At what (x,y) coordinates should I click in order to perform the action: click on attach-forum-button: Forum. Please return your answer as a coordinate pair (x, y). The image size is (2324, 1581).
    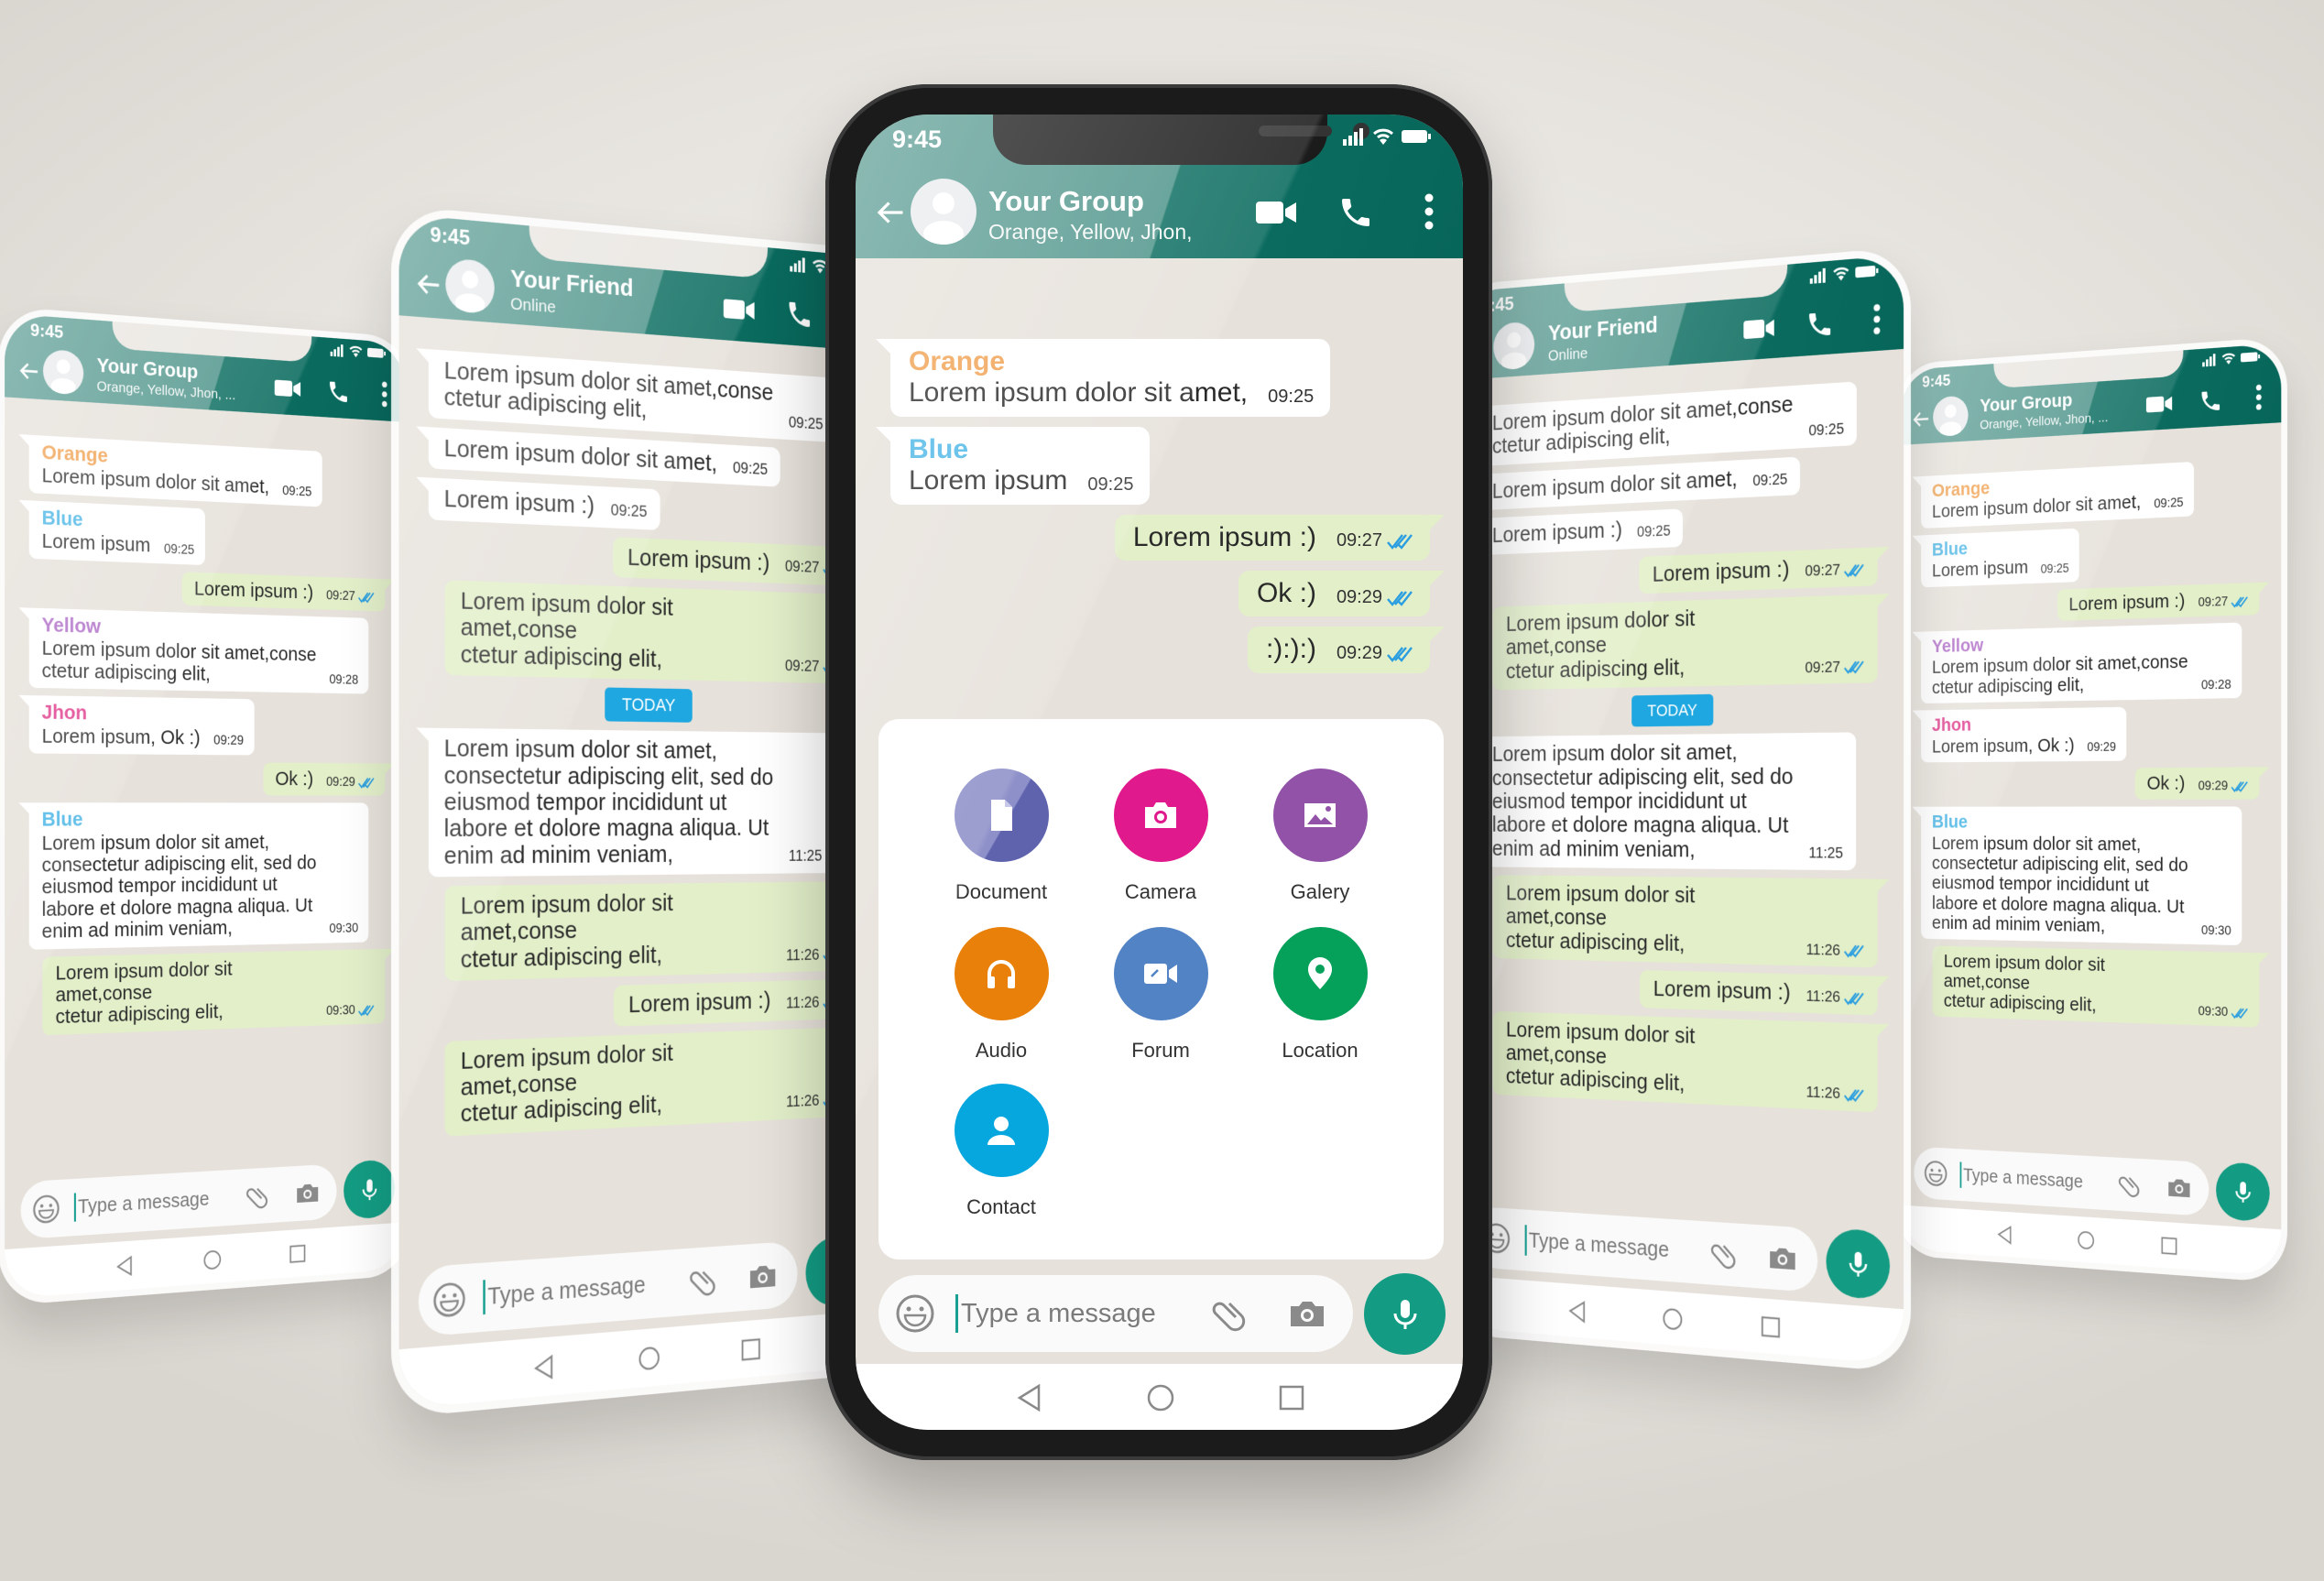
    Looking at the image, I should click on (1160, 995).